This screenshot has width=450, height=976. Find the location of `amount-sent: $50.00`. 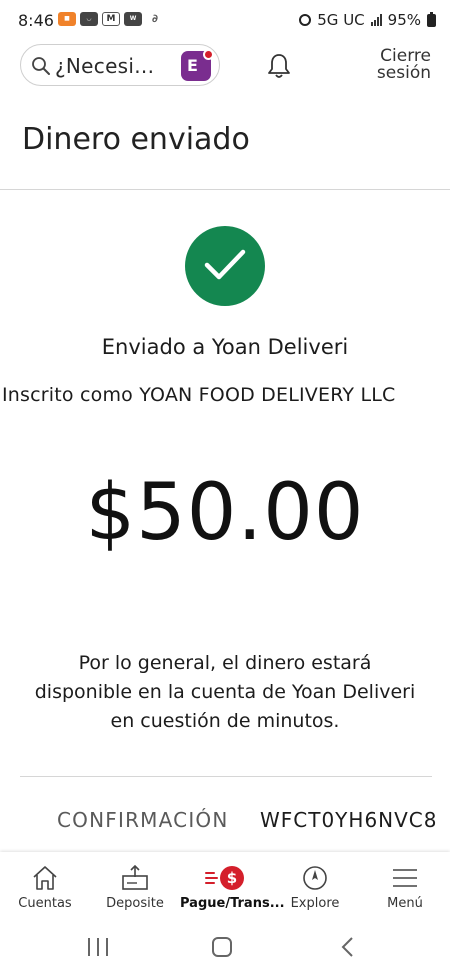

amount-sent: $50.00 is located at coordinates (225, 513).